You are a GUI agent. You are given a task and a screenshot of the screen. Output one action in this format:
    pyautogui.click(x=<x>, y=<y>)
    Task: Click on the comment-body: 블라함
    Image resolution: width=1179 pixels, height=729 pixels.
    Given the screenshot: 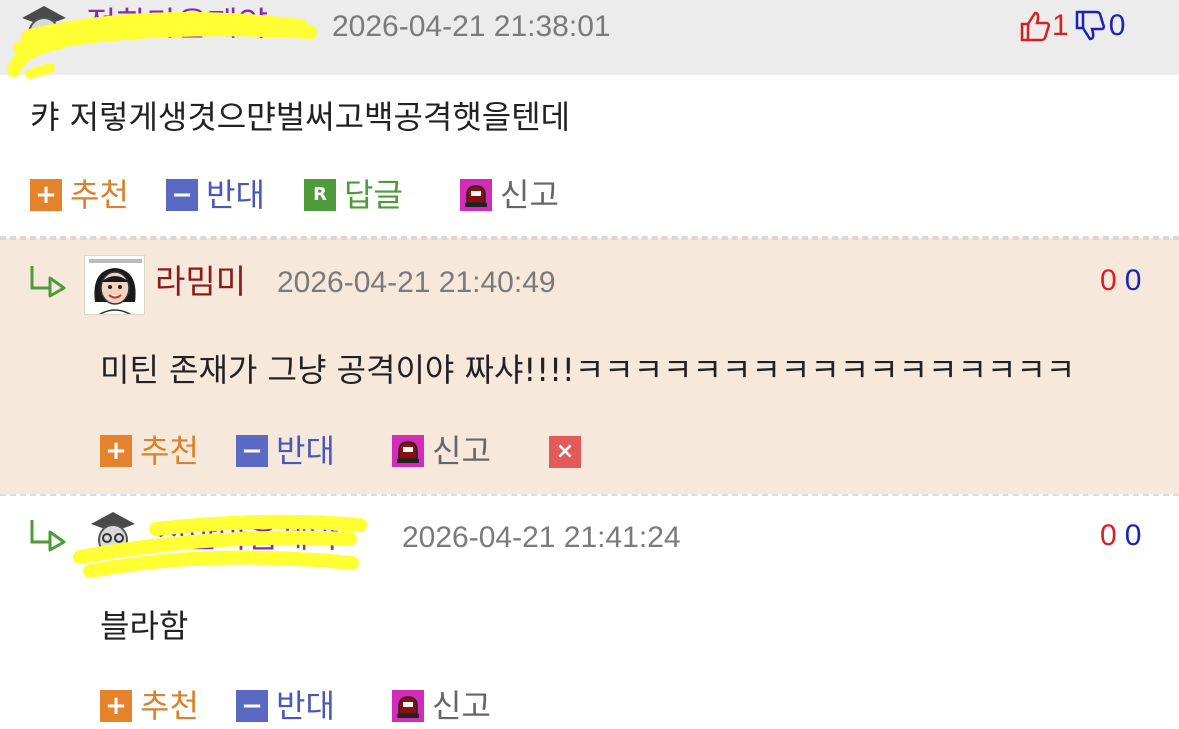 What is the action you would take?
    pyautogui.click(x=144, y=626)
    